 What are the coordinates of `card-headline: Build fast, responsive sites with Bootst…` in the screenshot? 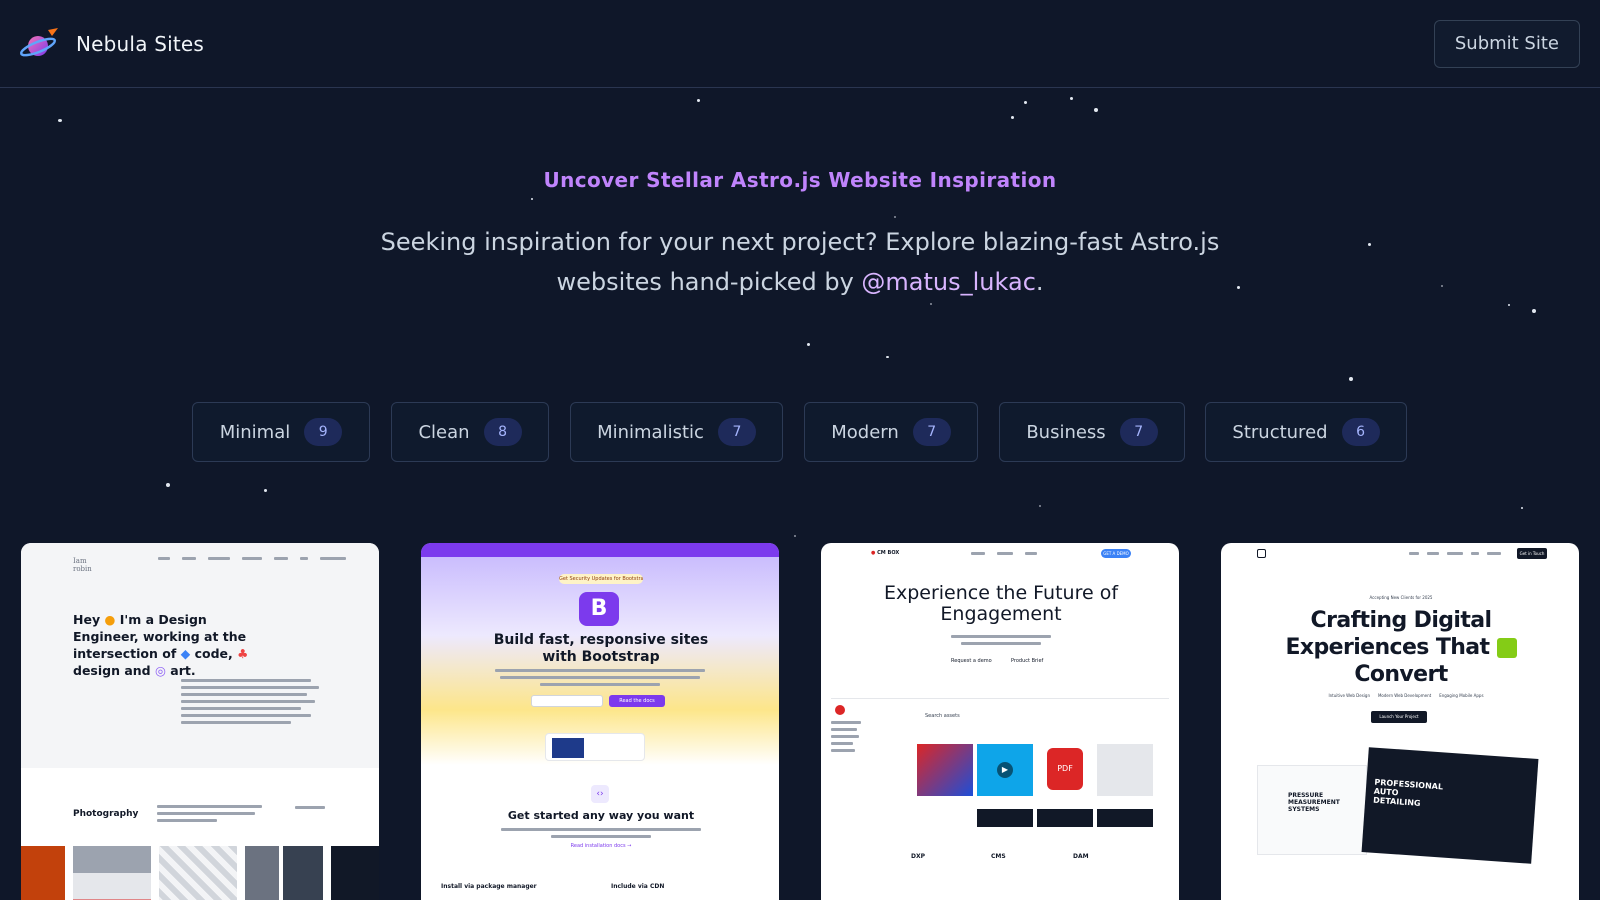 It's located at (601, 648).